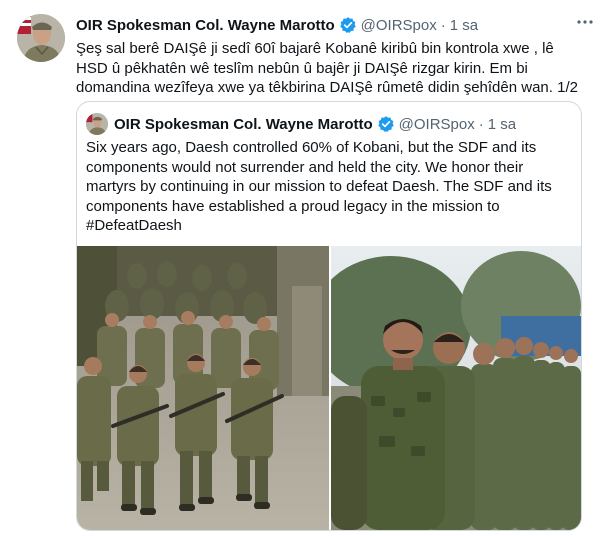 Image resolution: width=600 pixels, height=536 pixels. I want to click on more-horizontal-icon, so click(585, 24).